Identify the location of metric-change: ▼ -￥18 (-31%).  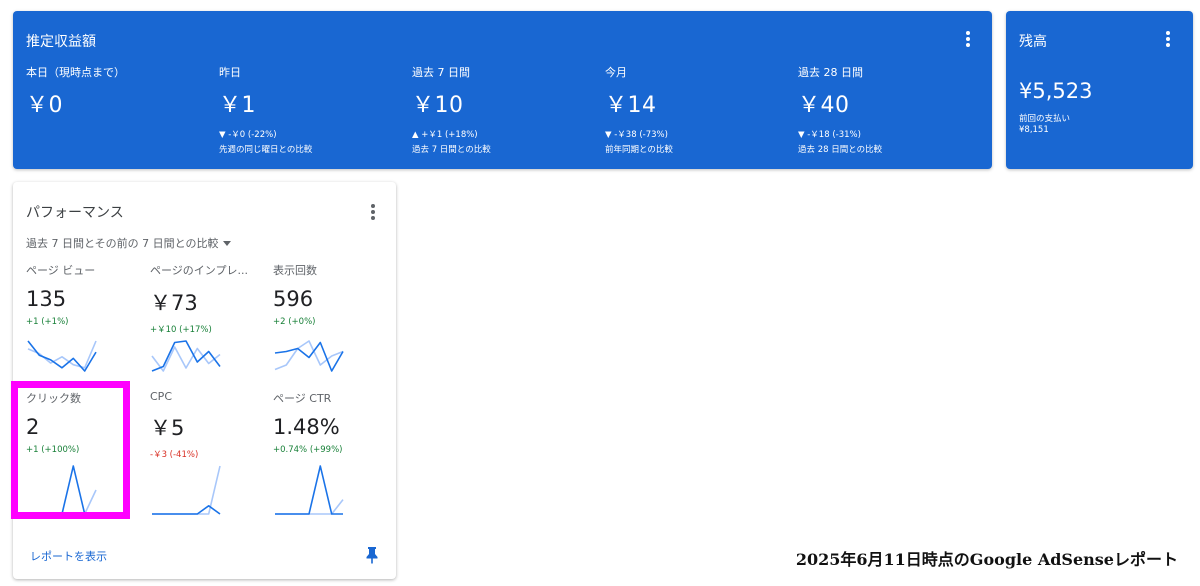
(829, 135).